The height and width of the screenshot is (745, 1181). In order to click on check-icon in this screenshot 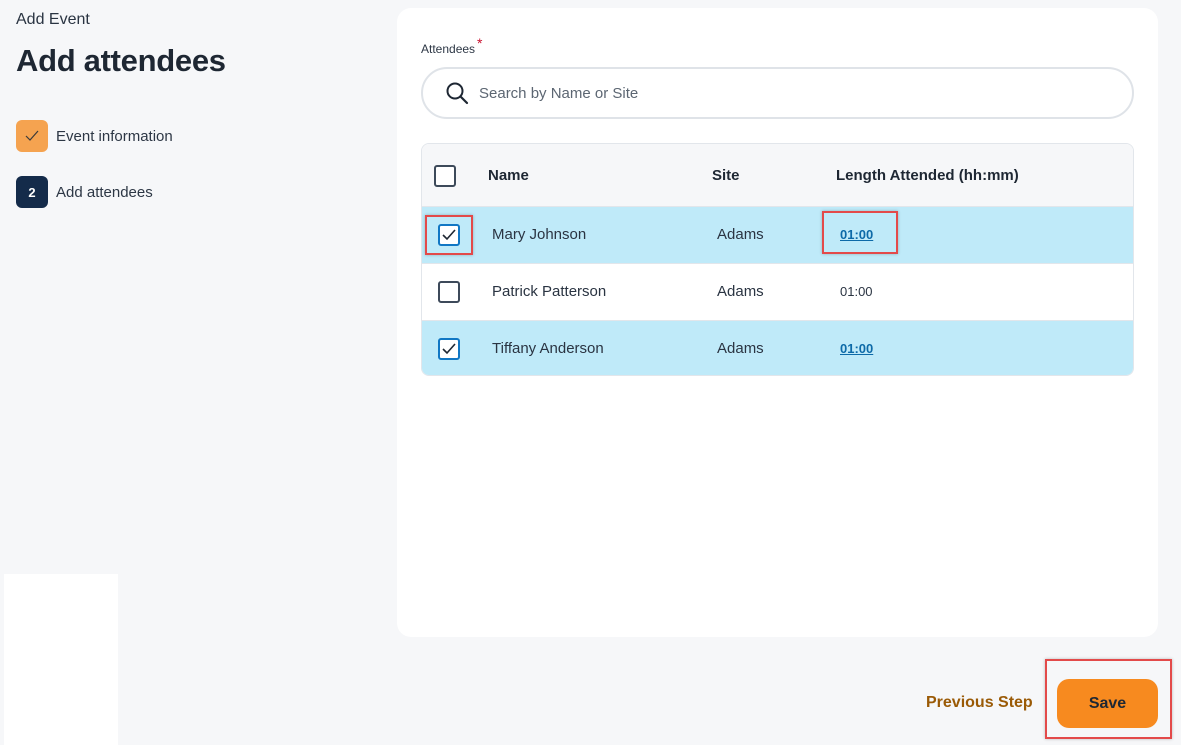, I will do `click(32, 135)`.